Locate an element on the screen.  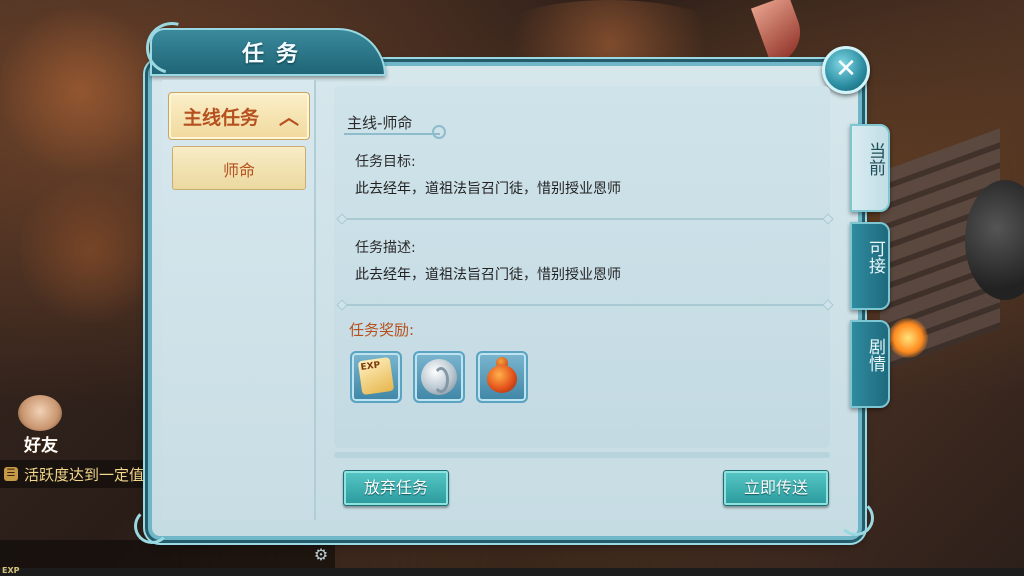
tab-story-label: 剧情 is located at coordinates (875, 355).